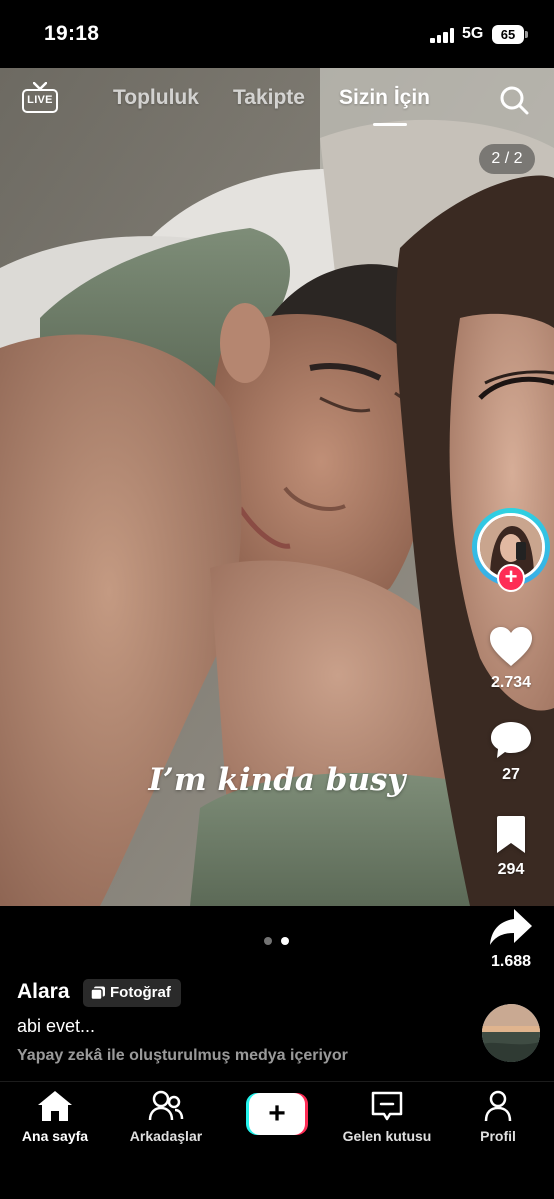 The width and height of the screenshot is (554, 1199). I want to click on like-button: 2.734, so click(511, 659).